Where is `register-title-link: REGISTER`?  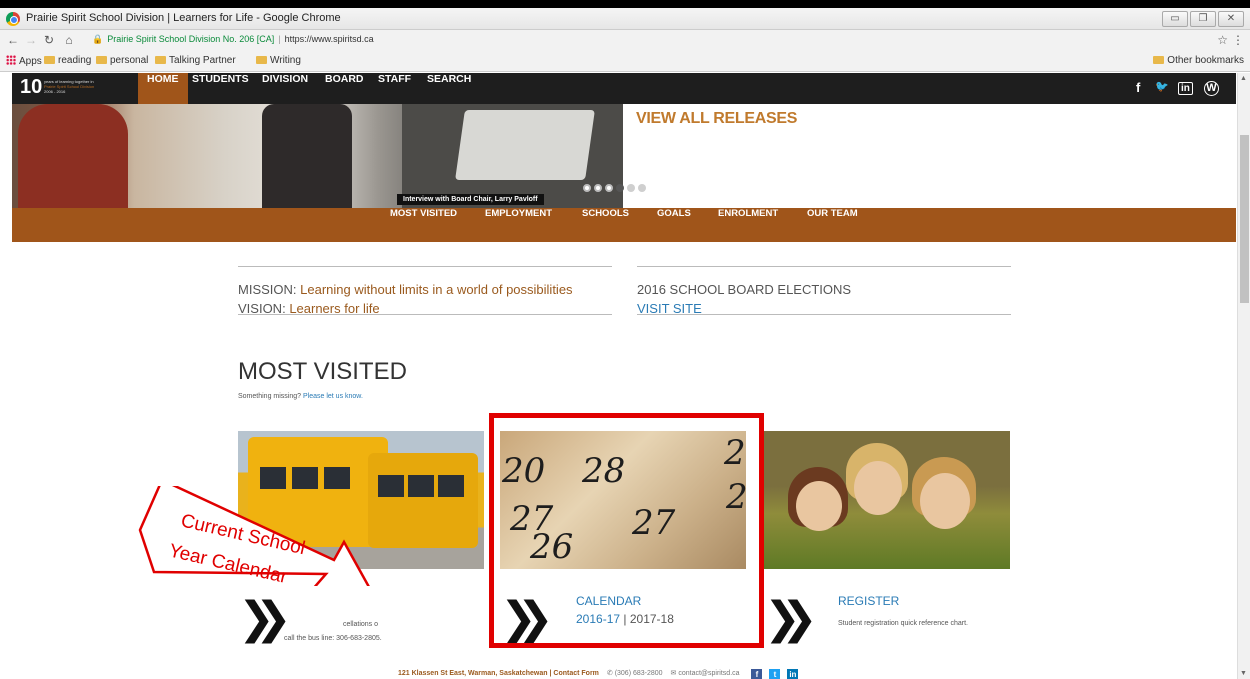
register-title-link: REGISTER is located at coordinates (868, 601).